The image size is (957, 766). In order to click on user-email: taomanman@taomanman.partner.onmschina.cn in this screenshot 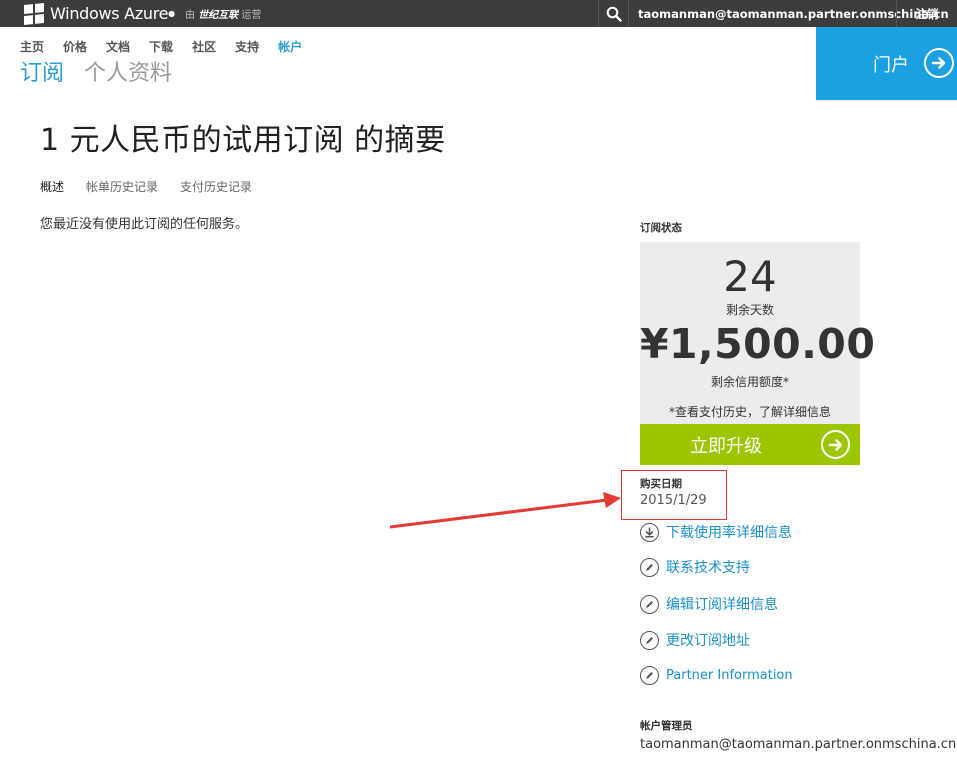, I will do `click(788, 13)`.